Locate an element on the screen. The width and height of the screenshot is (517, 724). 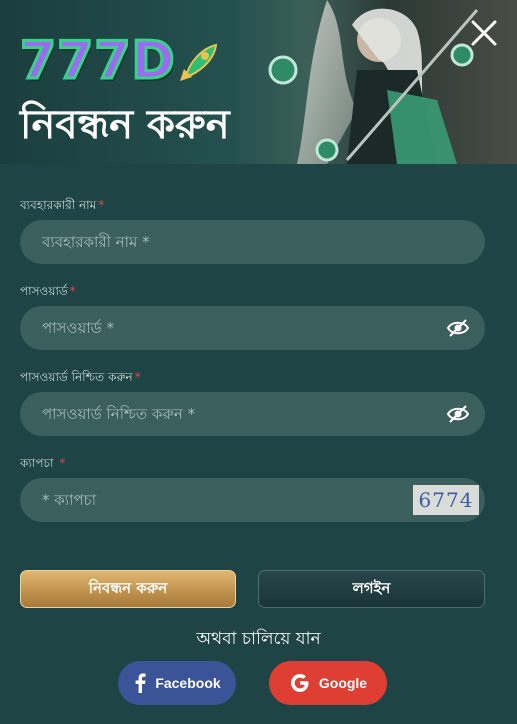
captcha-label: ক্যাপচা * is located at coordinates (43, 463).